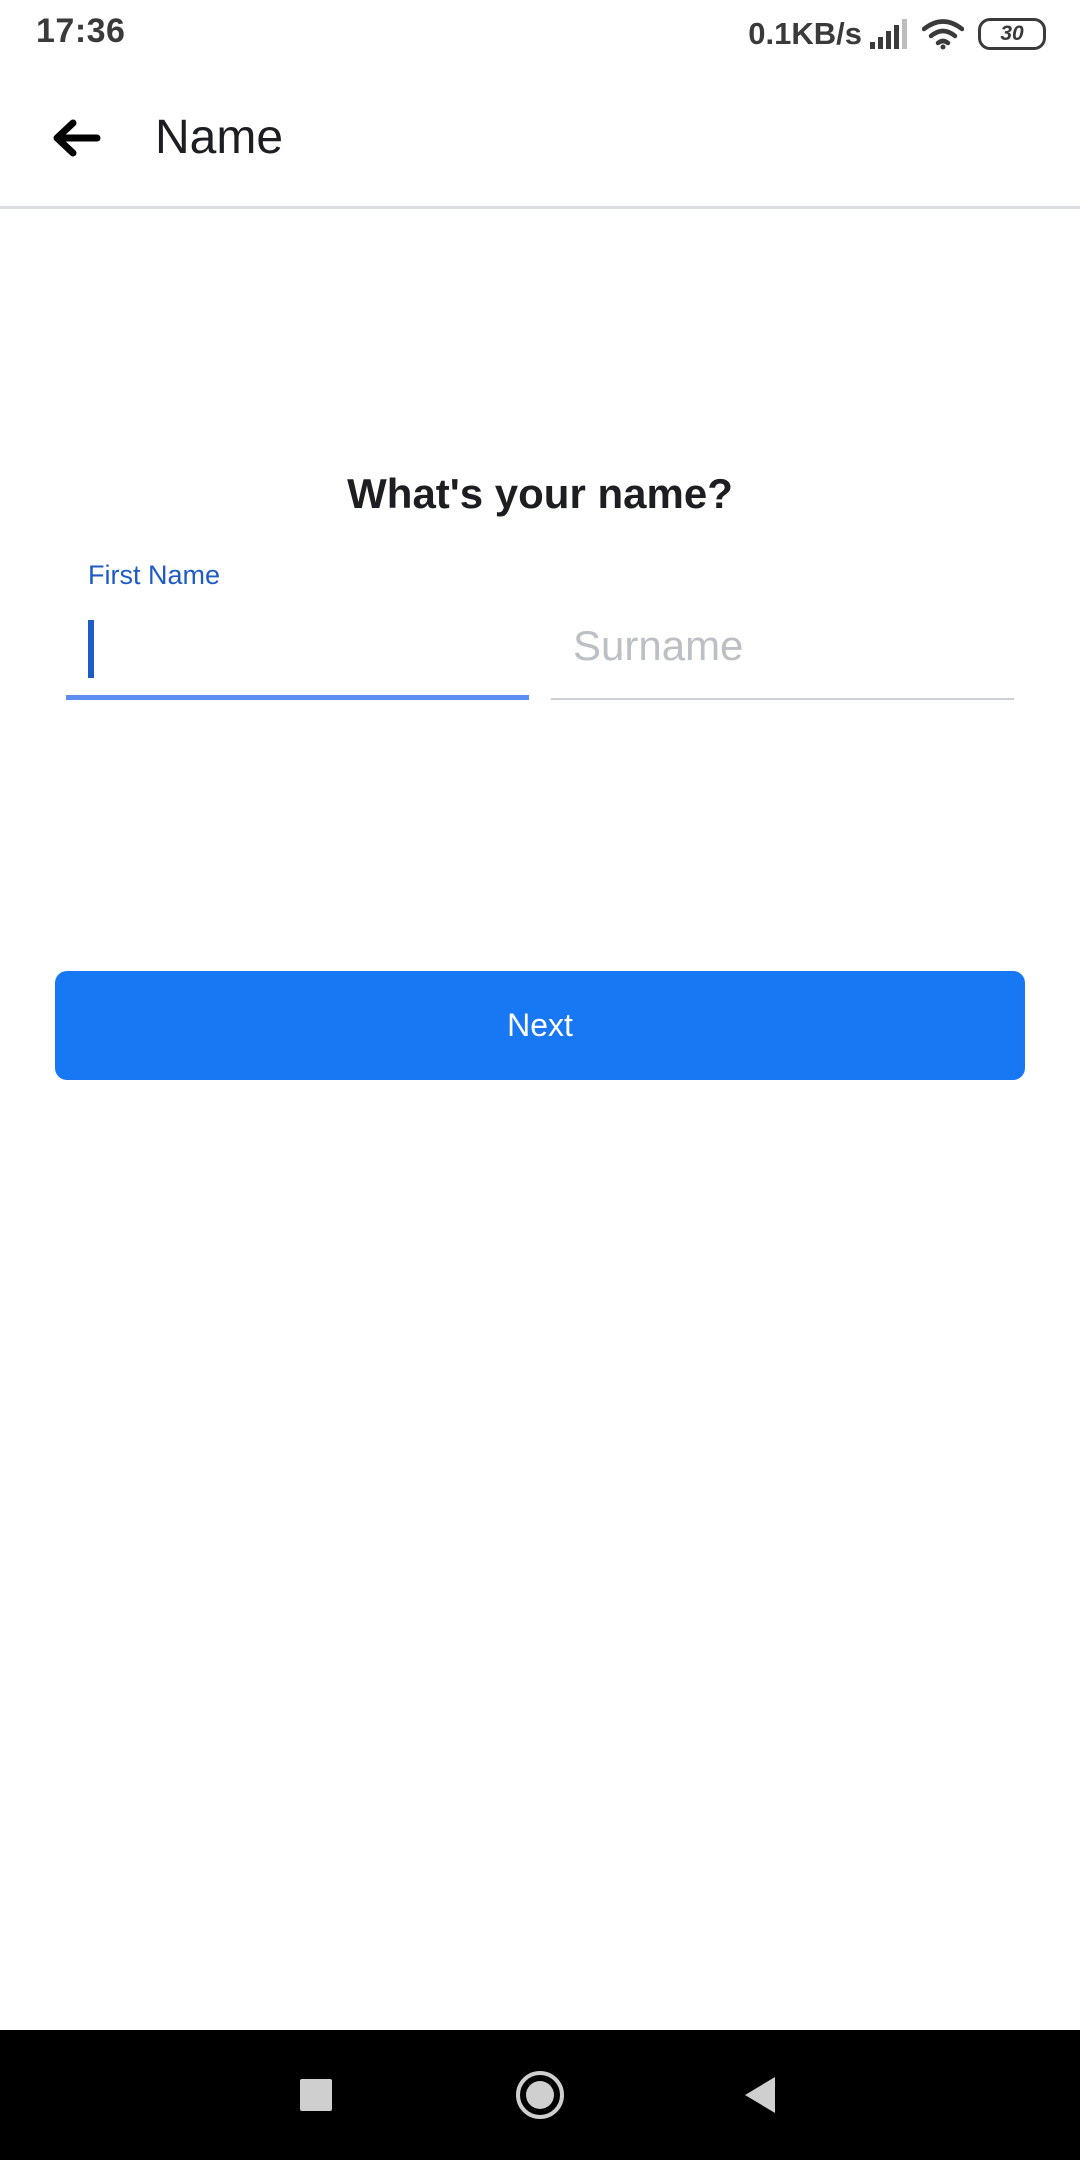  I want to click on text-cursor, so click(91, 649).